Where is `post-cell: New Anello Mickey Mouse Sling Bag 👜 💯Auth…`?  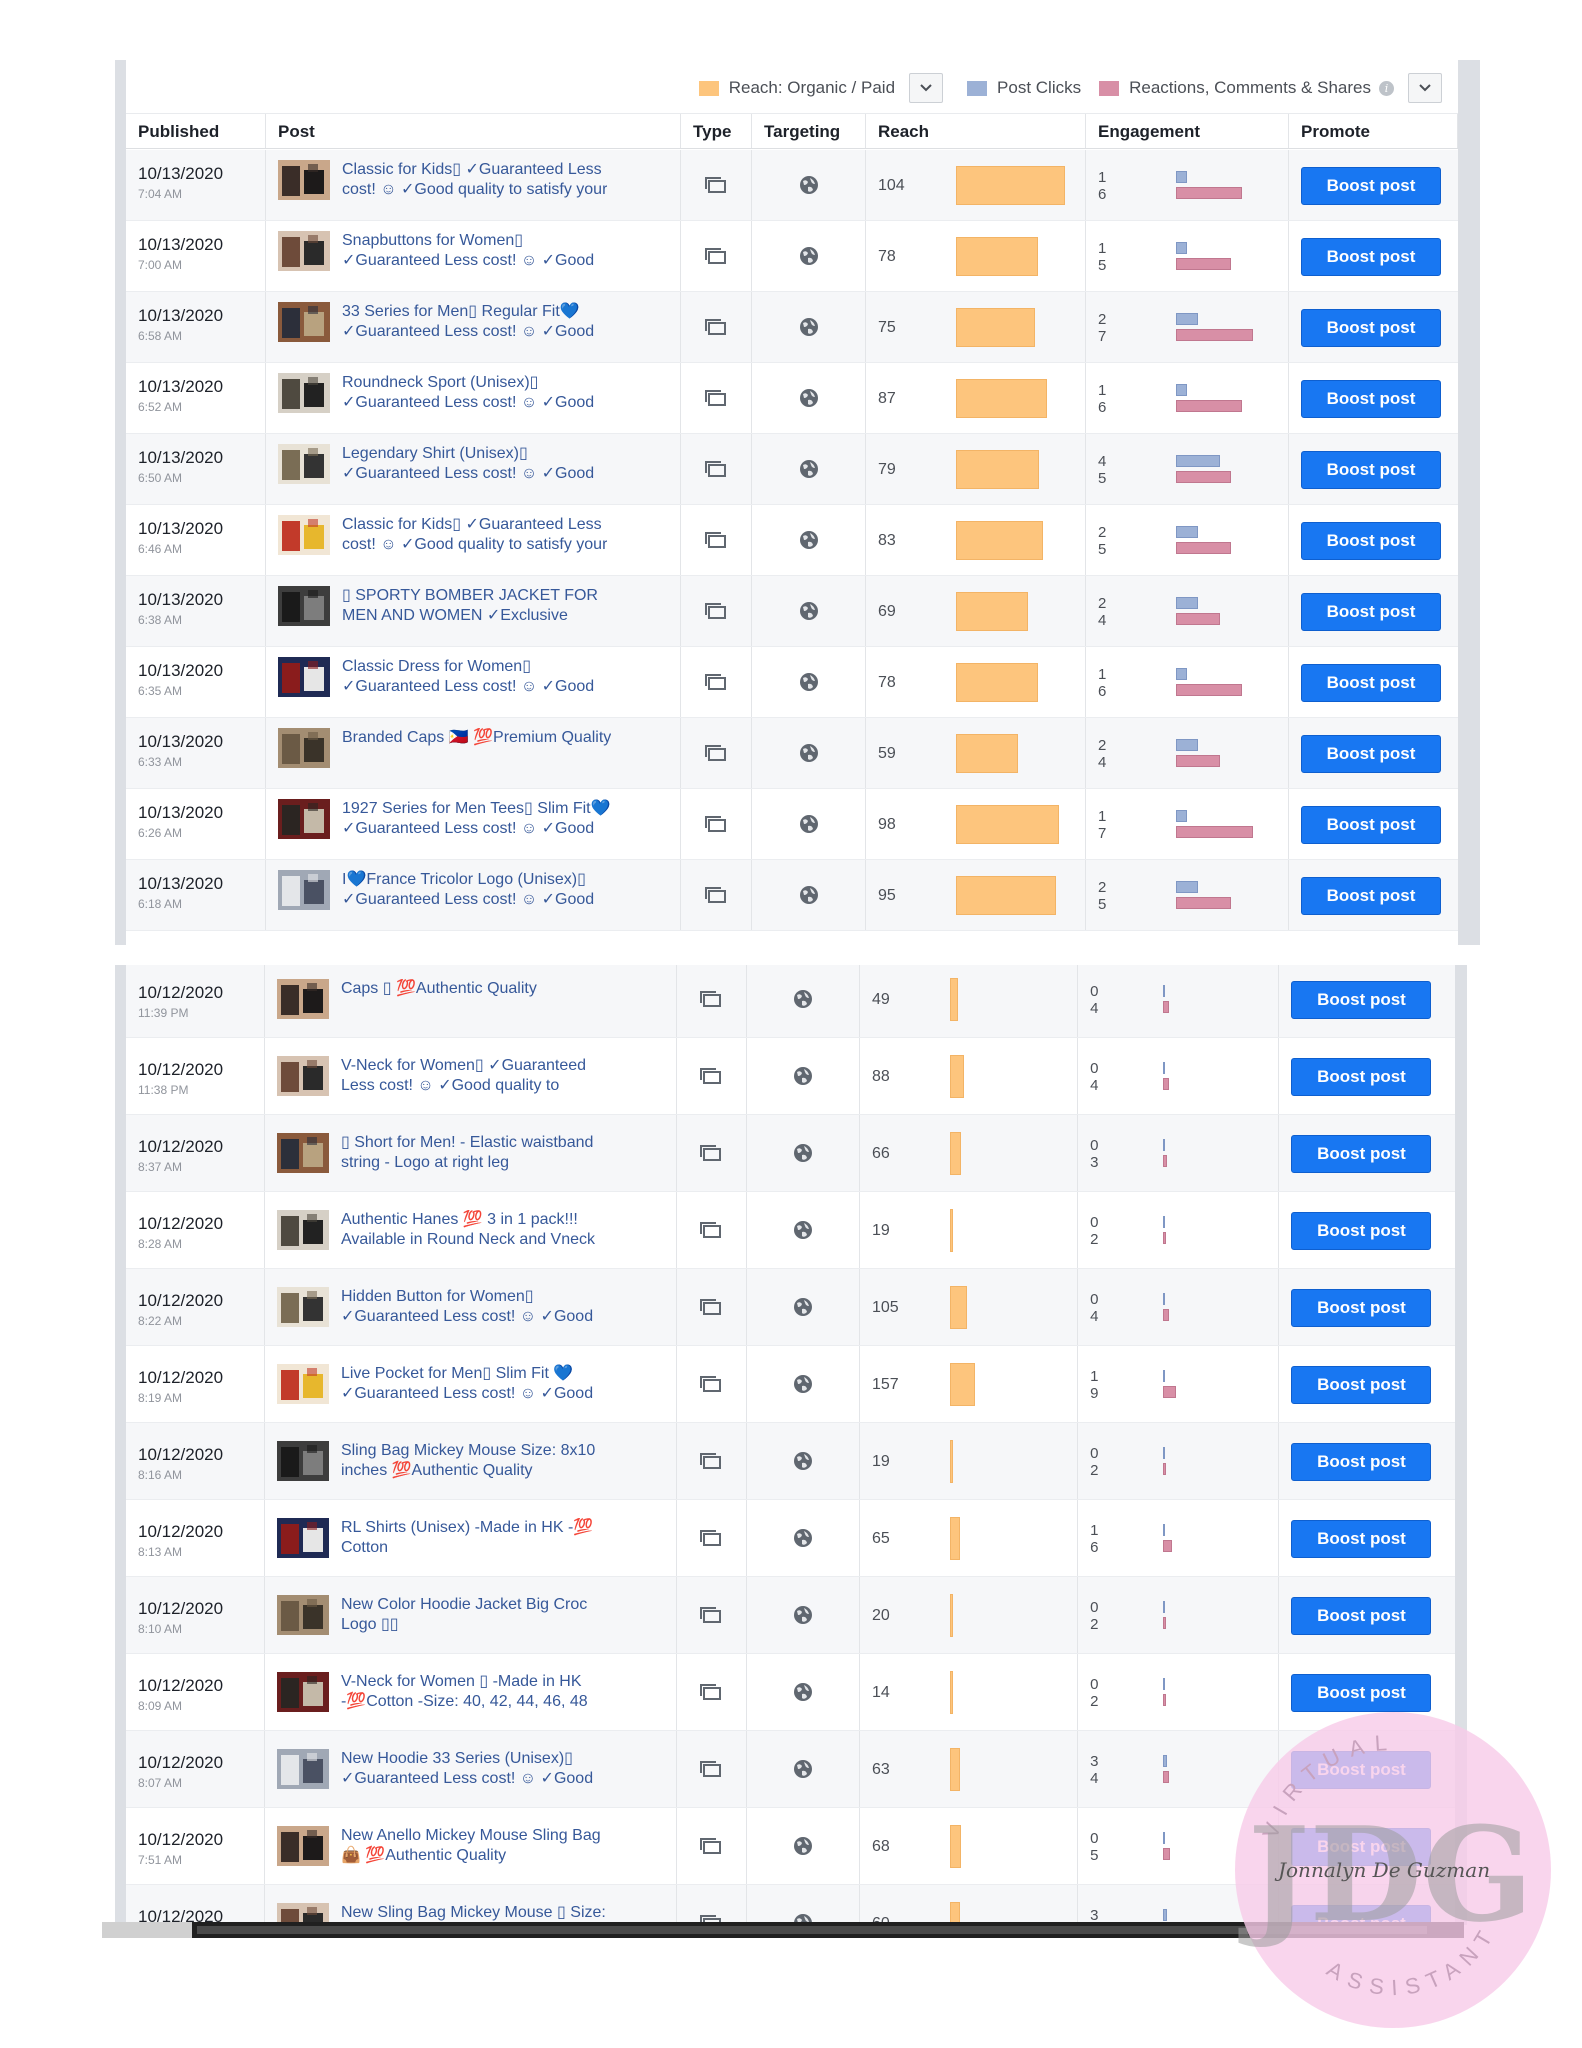 post-cell: New Anello Mickey Mouse Sling Bag 👜 💯Auth… is located at coordinates (471, 1846).